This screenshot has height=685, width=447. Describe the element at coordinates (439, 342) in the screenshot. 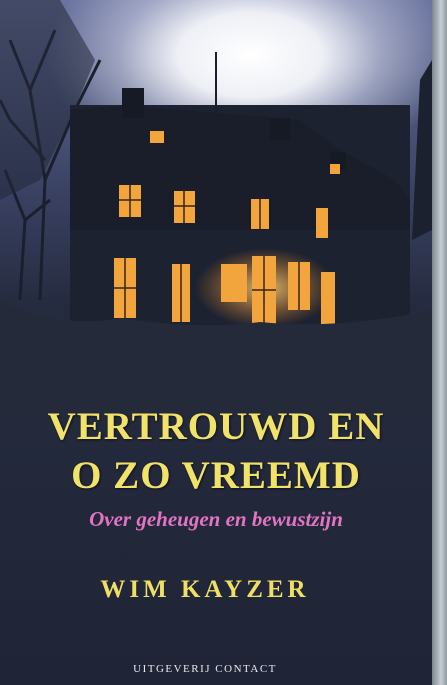

I see `book-edge` at that location.